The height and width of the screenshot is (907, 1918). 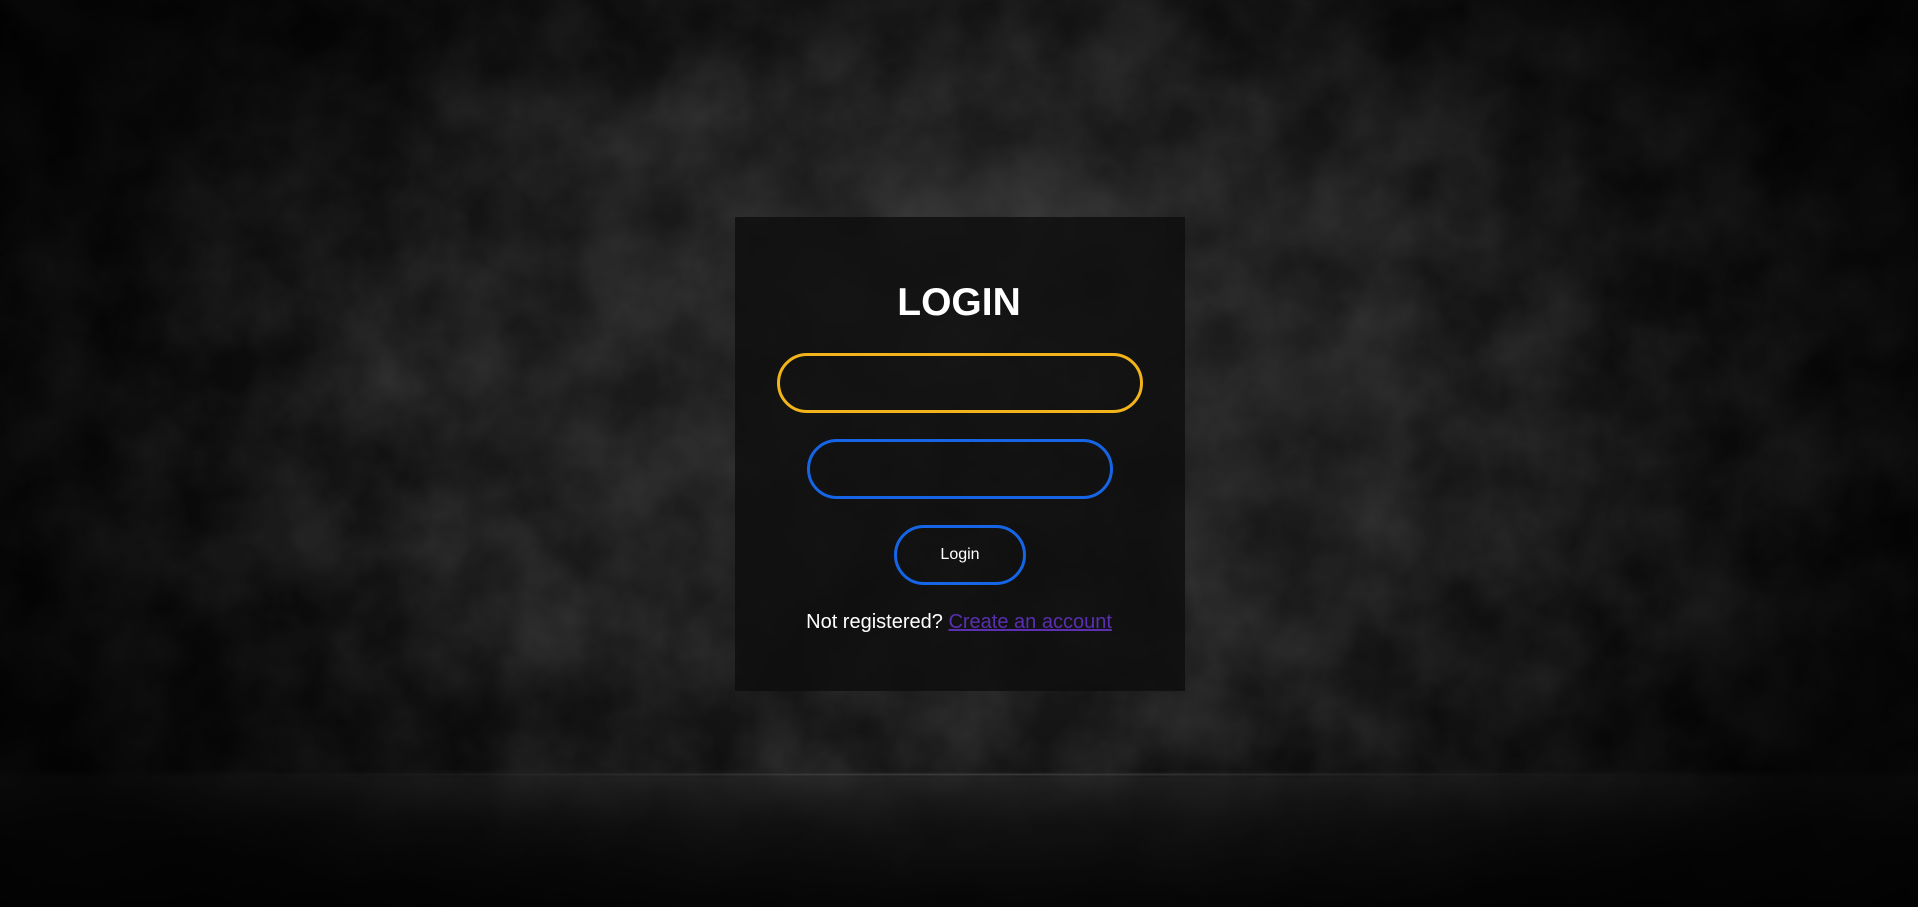 I want to click on register-prompt-line: Not registered? Create an account, so click(x=959, y=622).